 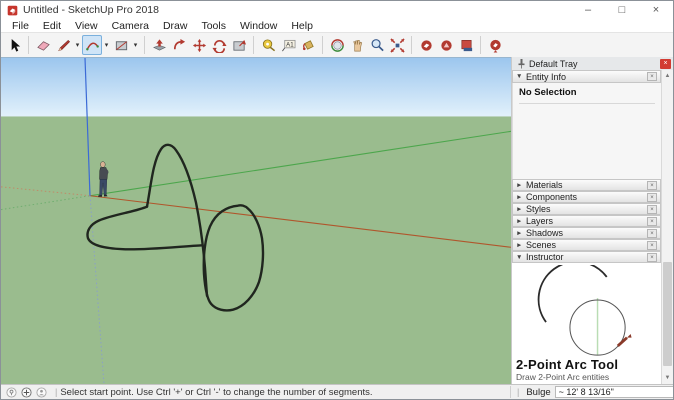 I want to click on zoom-magnifier-icon, so click(x=377, y=44).